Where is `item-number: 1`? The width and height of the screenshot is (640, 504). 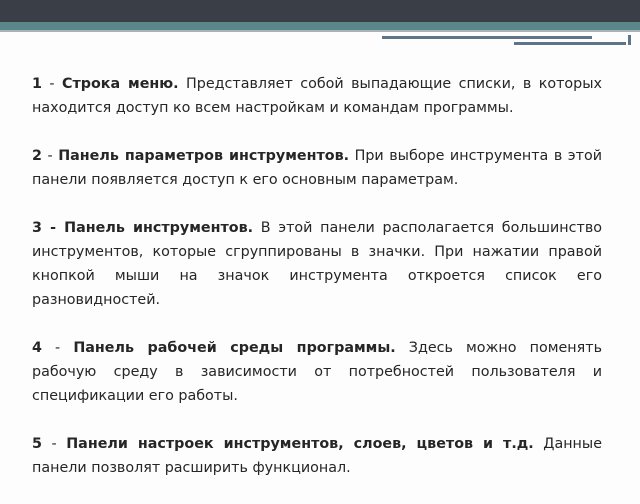
item-number: 1 is located at coordinates (37, 84).